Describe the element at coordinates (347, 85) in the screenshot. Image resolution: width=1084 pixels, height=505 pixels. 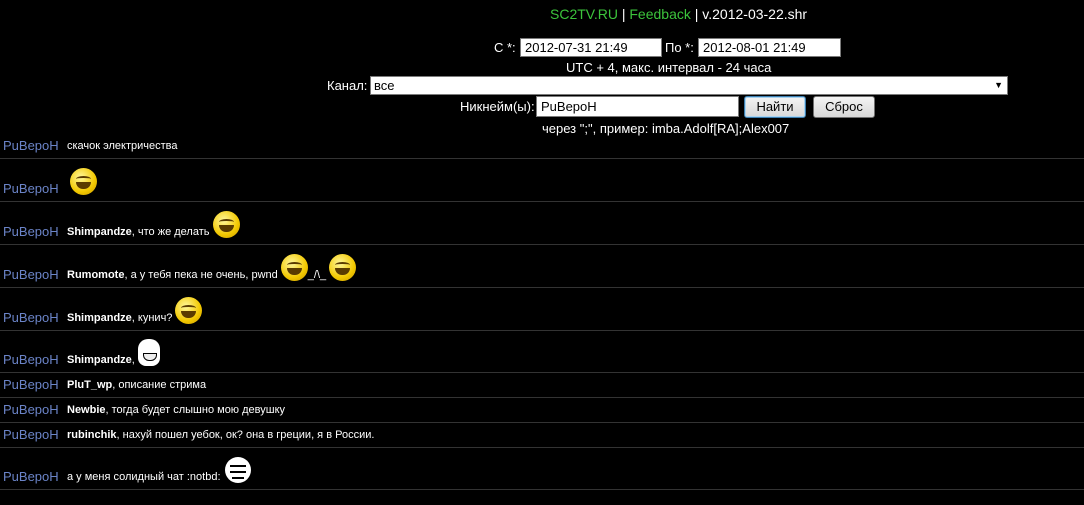
I see `channel-label: Канал:` at that location.